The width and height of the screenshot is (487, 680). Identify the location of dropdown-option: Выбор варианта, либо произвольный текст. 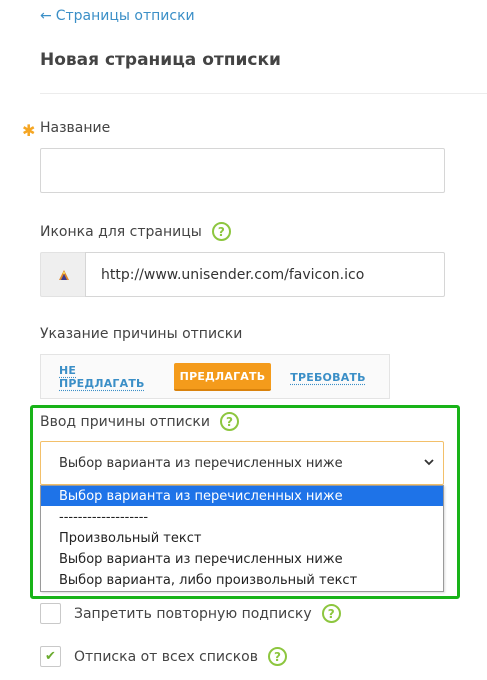
(242, 580).